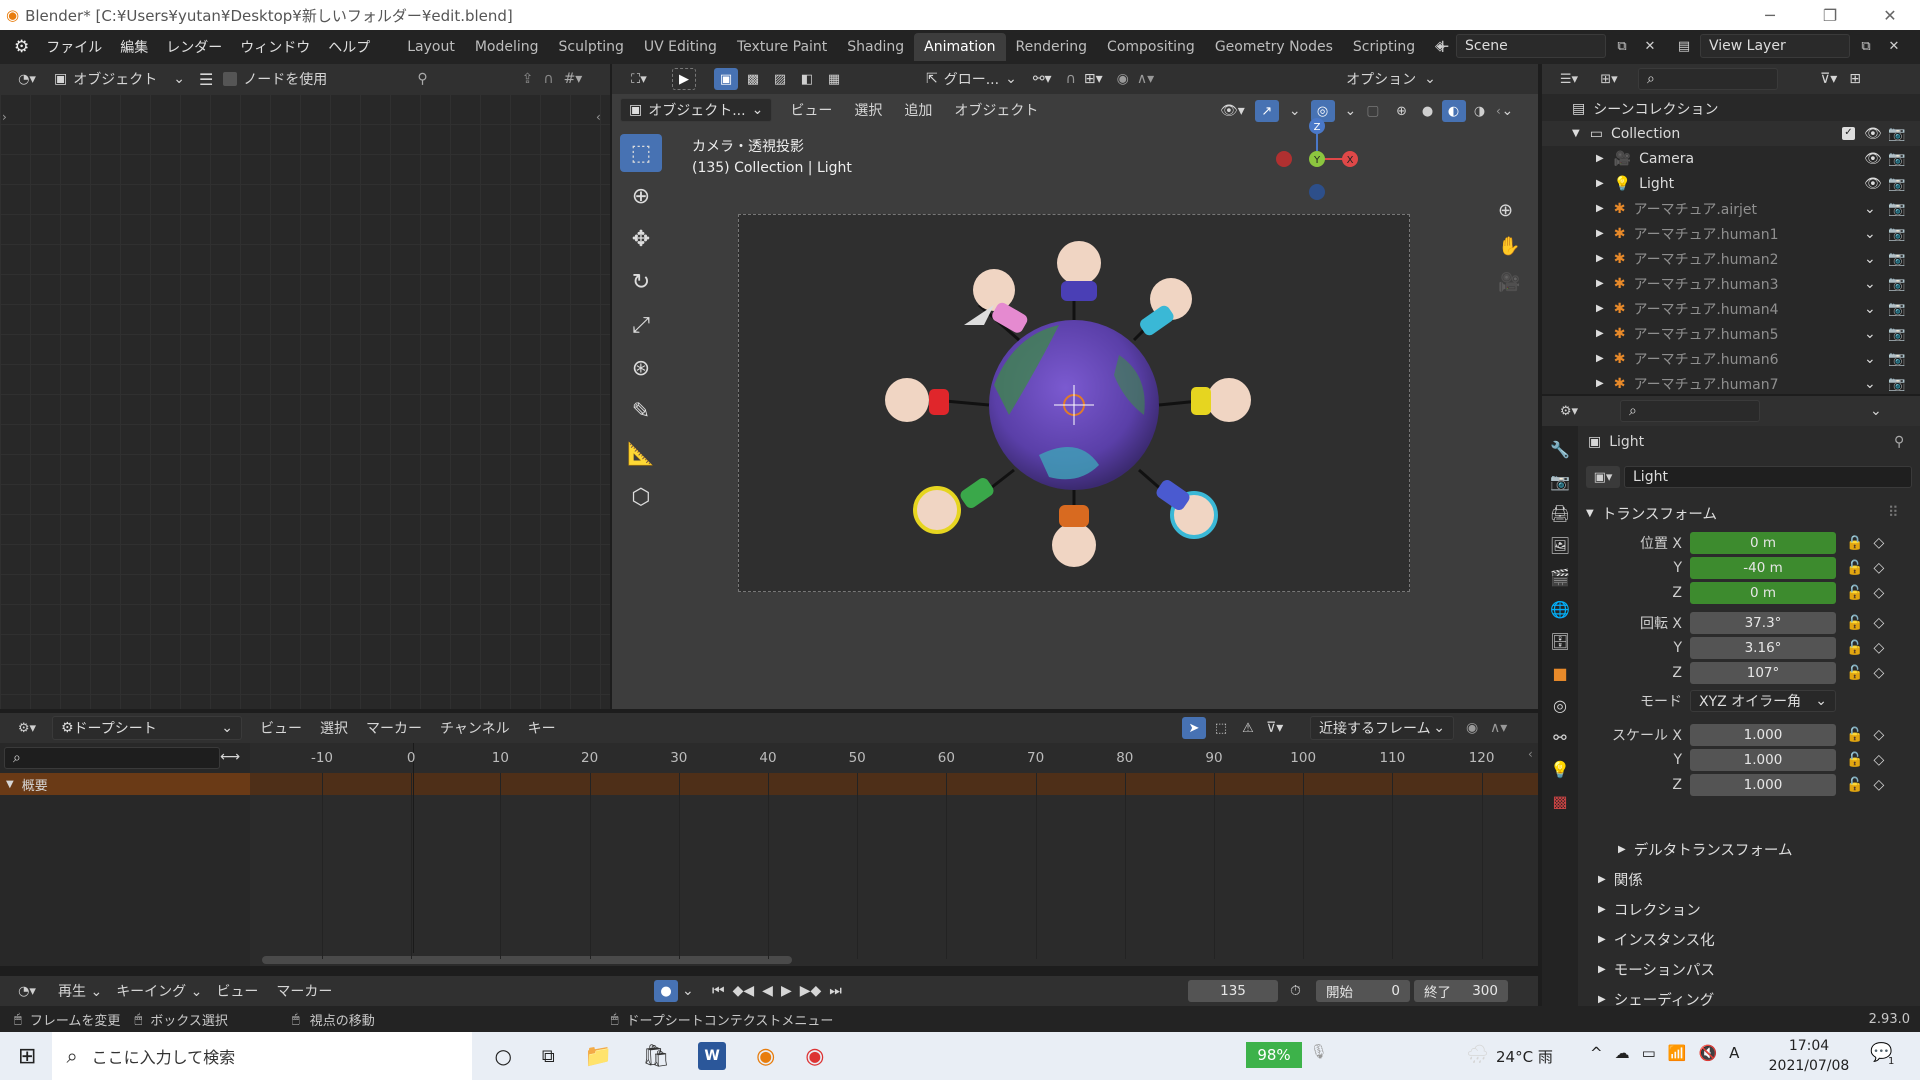  Describe the element at coordinates (1763, 759) in the screenshot. I see `scale-y-field: 1.000` at that location.